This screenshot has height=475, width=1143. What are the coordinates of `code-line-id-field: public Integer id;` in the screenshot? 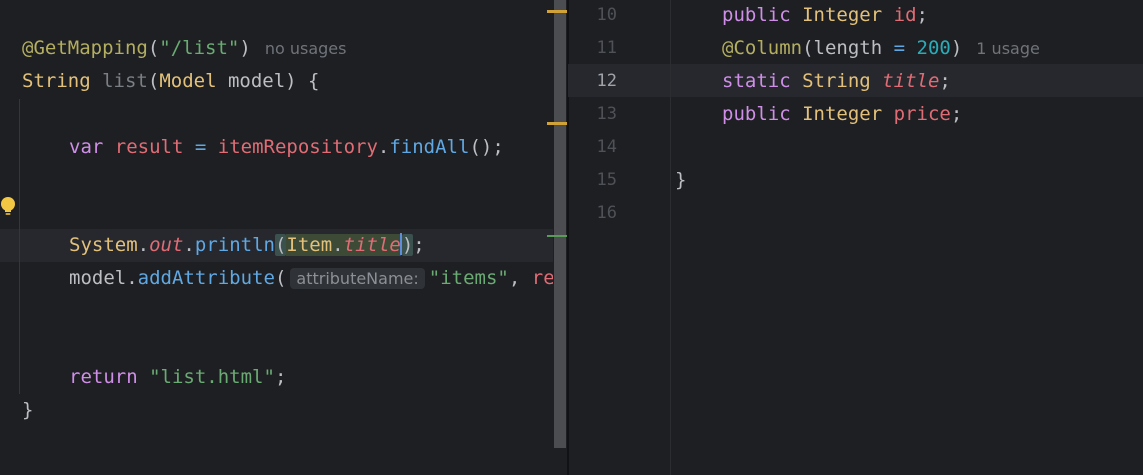 It's located at (825, 16).